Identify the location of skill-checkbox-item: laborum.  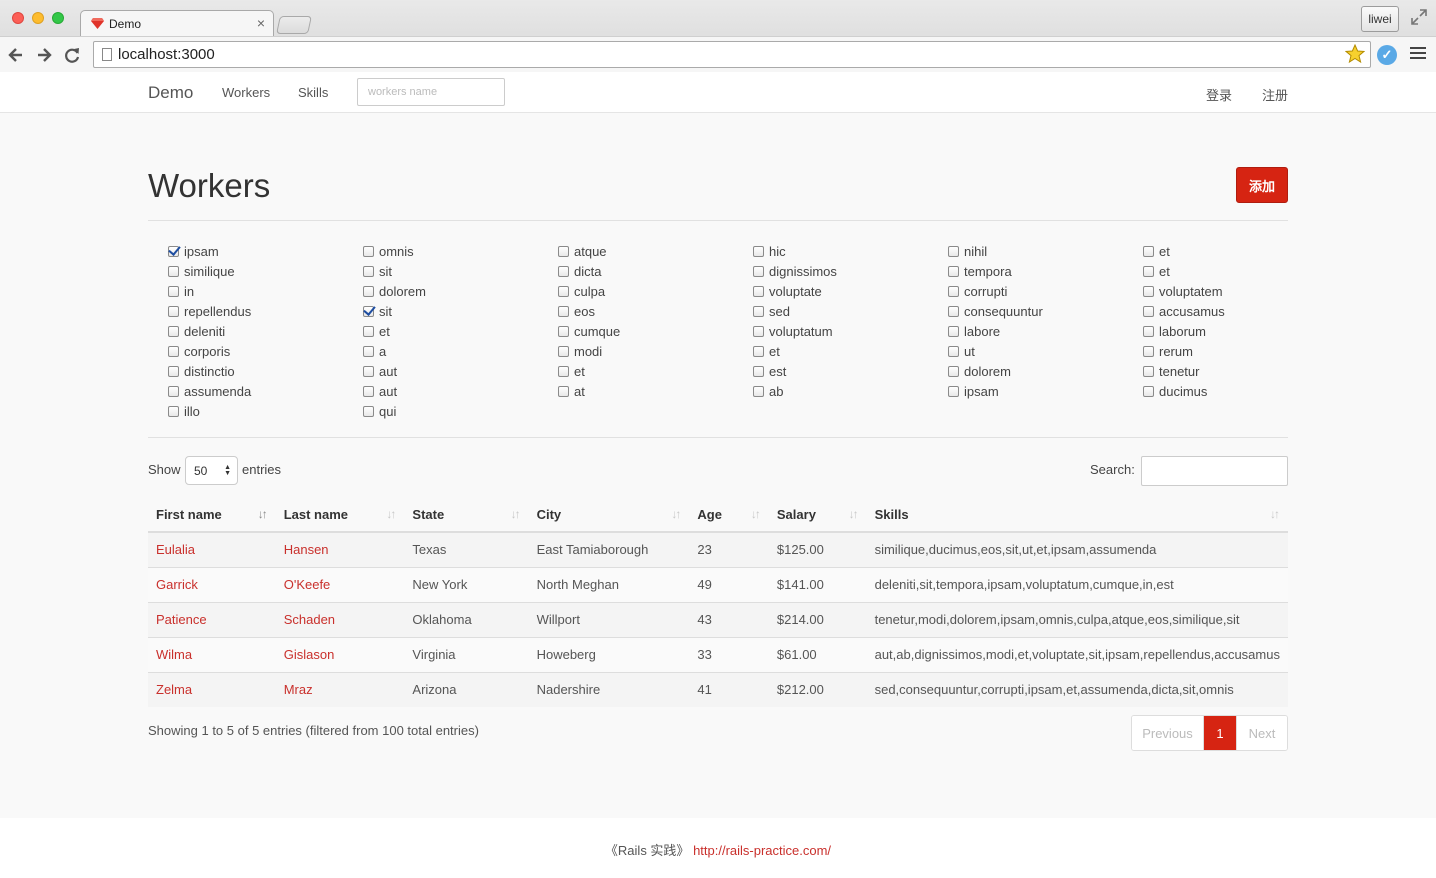
(1238, 331).